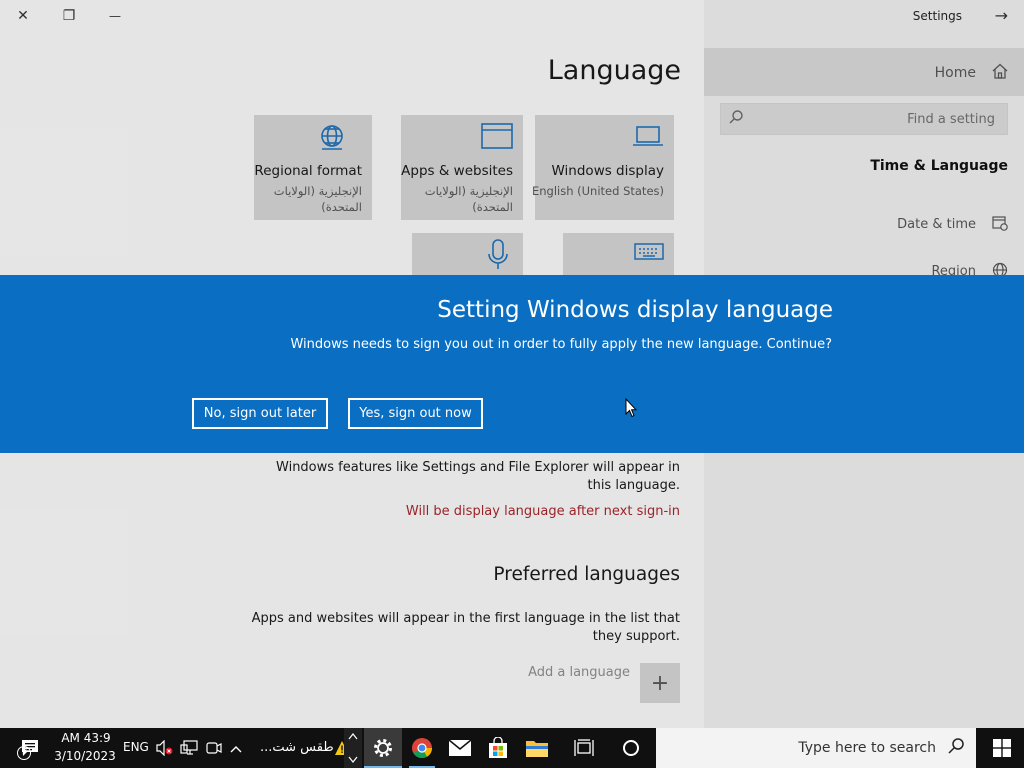  What do you see at coordinates (85, 756) in the screenshot?
I see `clock-date: 3/10/2023` at bounding box center [85, 756].